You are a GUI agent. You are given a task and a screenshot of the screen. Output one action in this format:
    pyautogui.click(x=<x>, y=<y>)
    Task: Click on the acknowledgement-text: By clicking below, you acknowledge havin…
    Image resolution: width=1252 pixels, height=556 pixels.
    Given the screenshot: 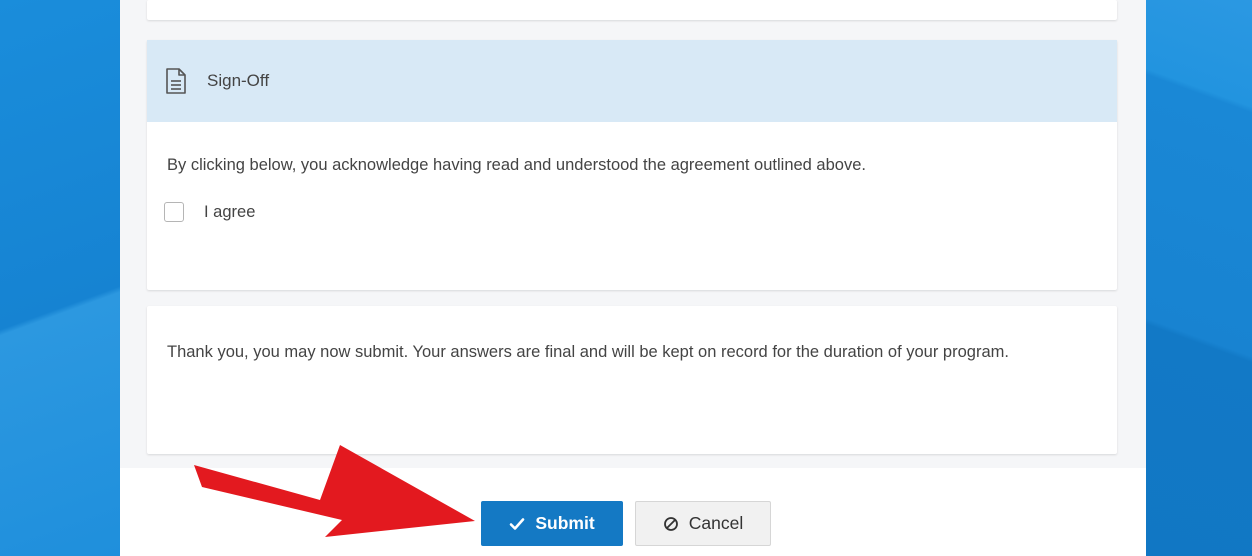 What is the action you would take?
    pyautogui.click(x=516, y=165)
    